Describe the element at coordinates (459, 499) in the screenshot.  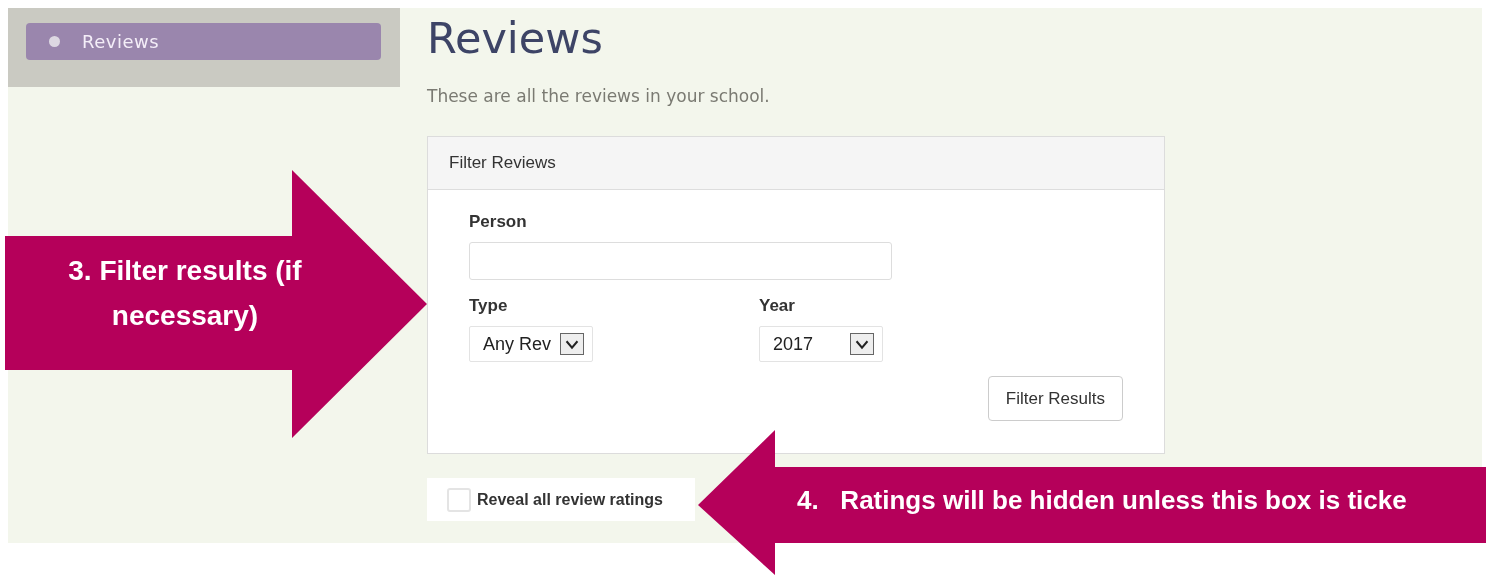
I see `checkbox` at that location.